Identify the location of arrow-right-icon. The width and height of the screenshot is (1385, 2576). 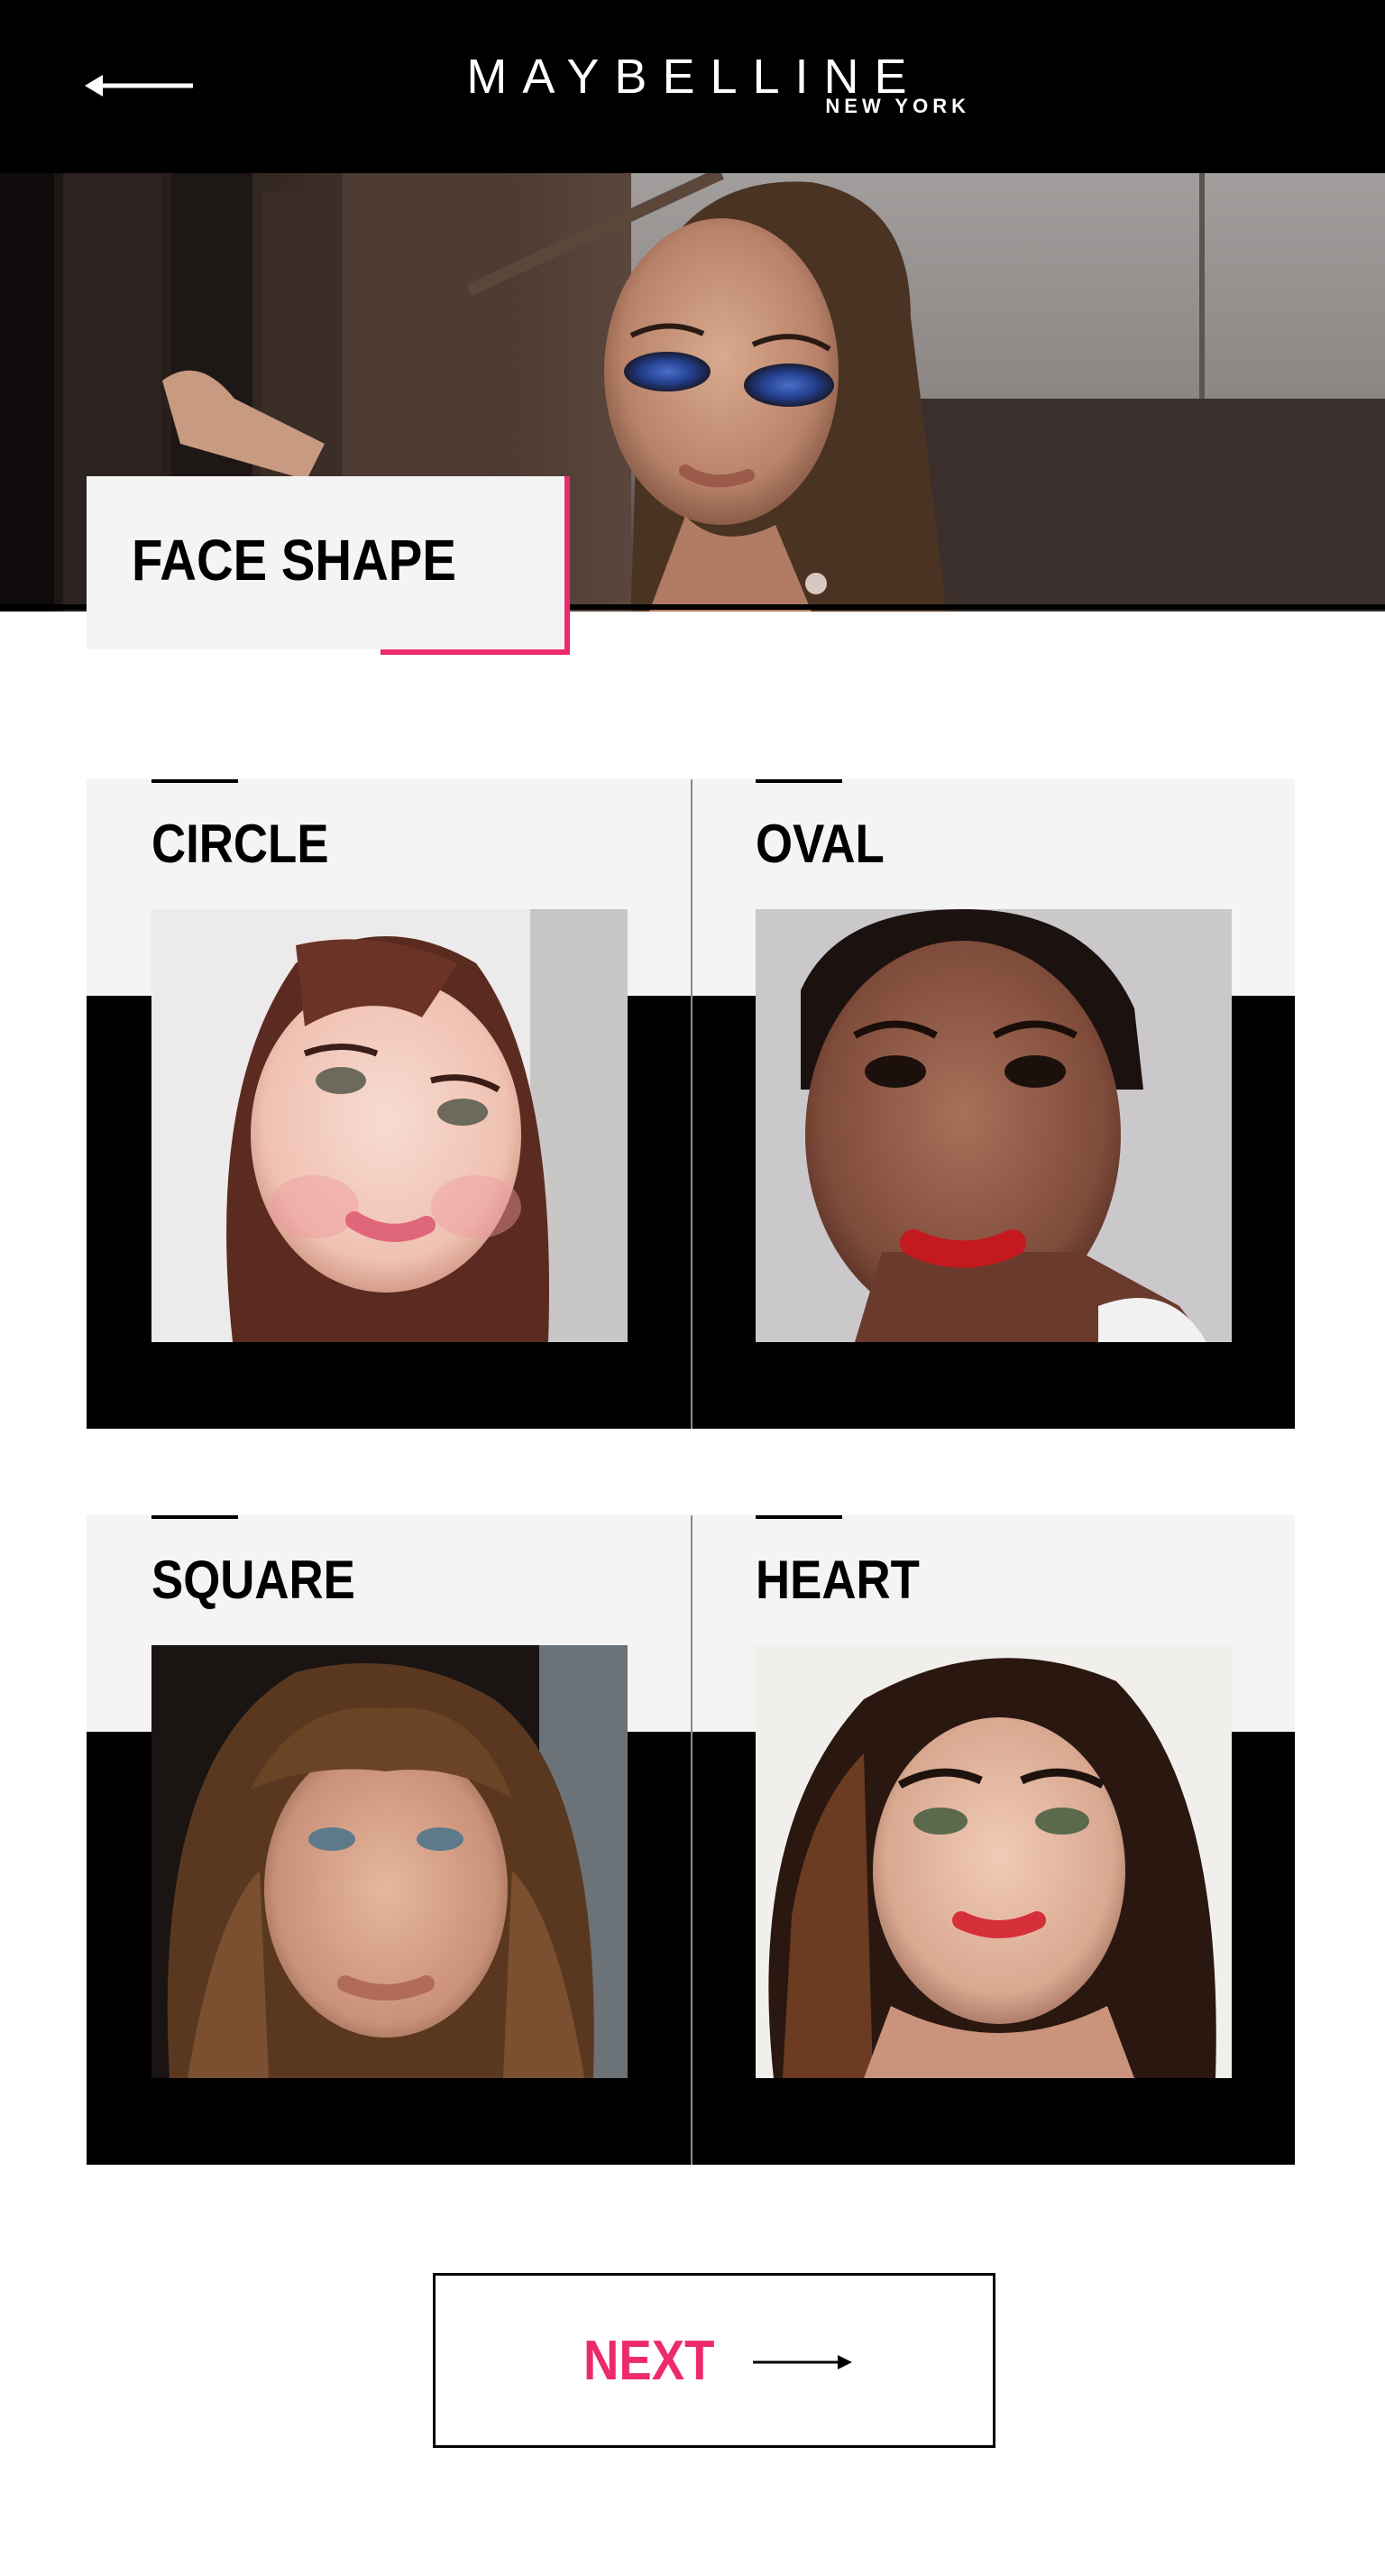
(803, 2362).